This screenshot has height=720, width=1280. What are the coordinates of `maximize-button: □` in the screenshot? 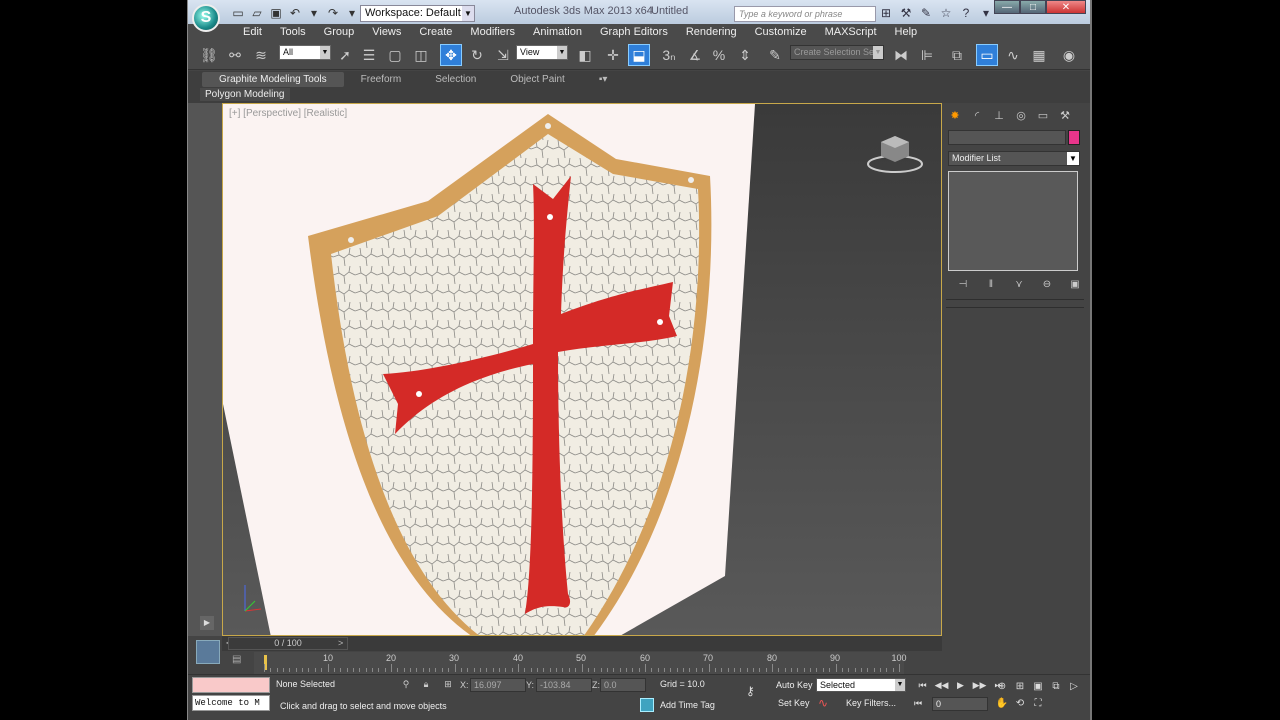 It's located at (1033, 7).